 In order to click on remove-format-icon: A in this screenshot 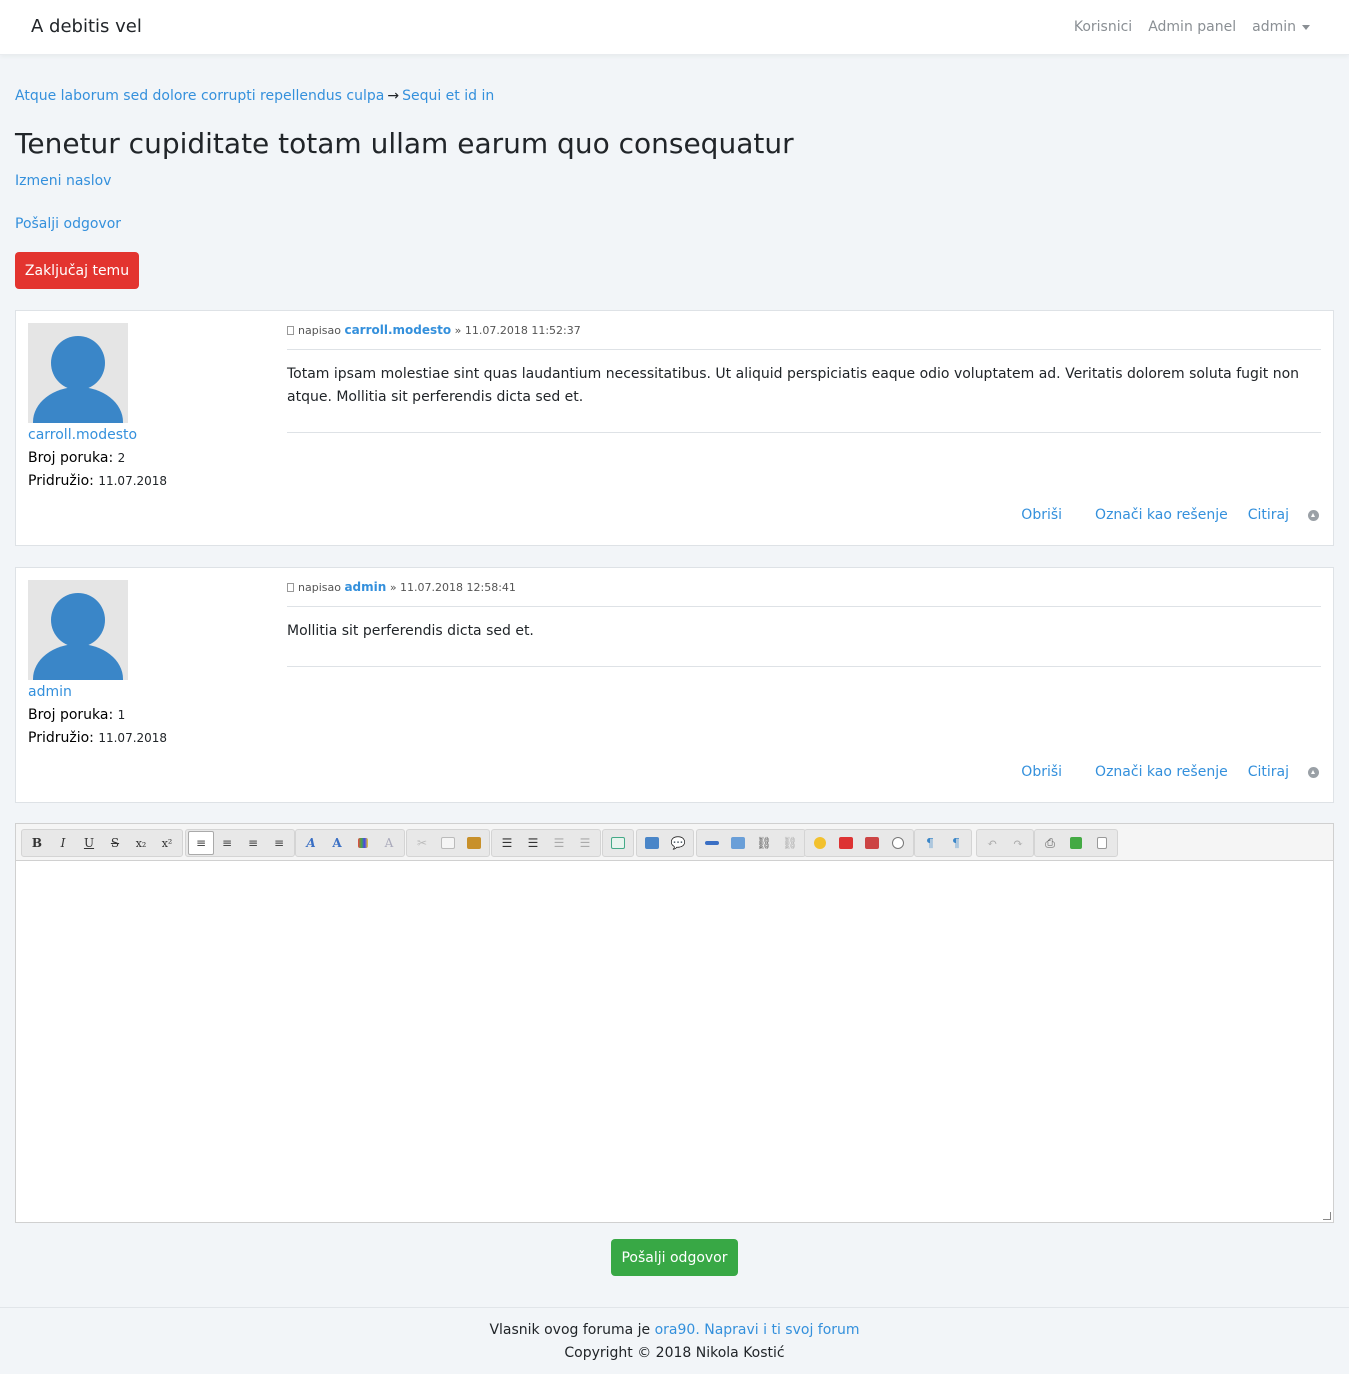, I will do `click(389, 843)`.